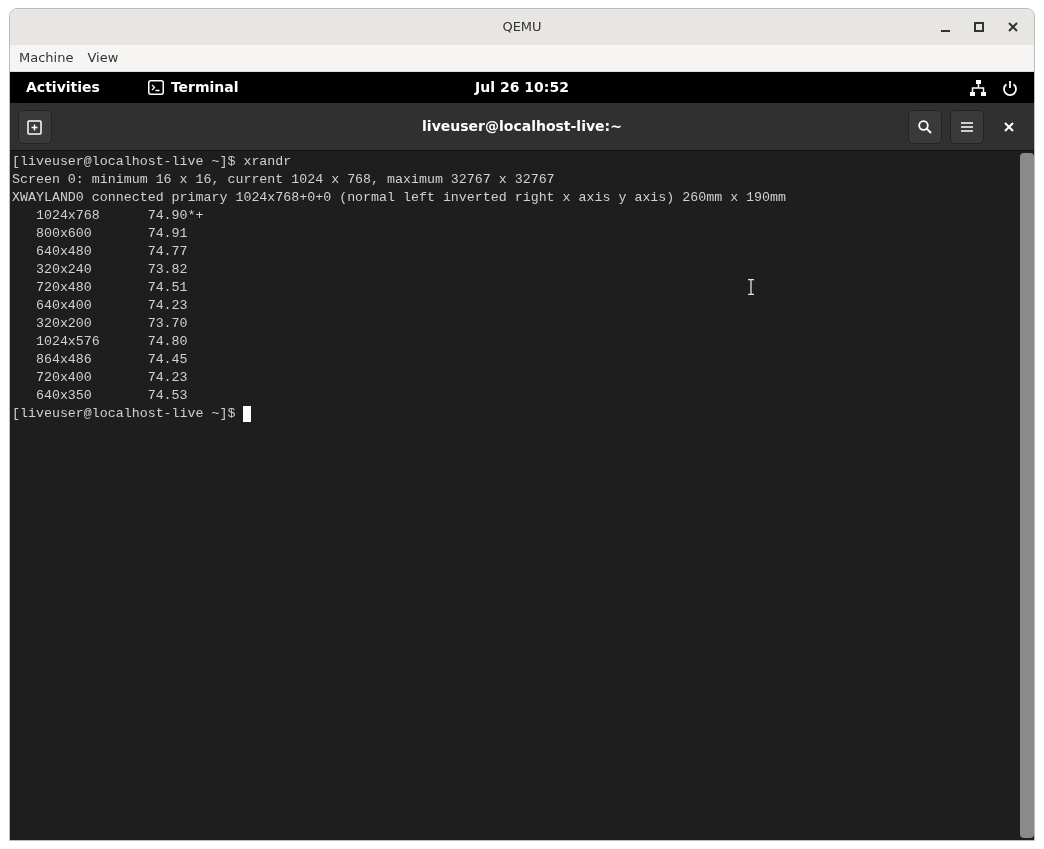 The height and width of the screenshot is (849, 1044). I want to click on terminal-line: 640x400 74.23, so click(111, 306).